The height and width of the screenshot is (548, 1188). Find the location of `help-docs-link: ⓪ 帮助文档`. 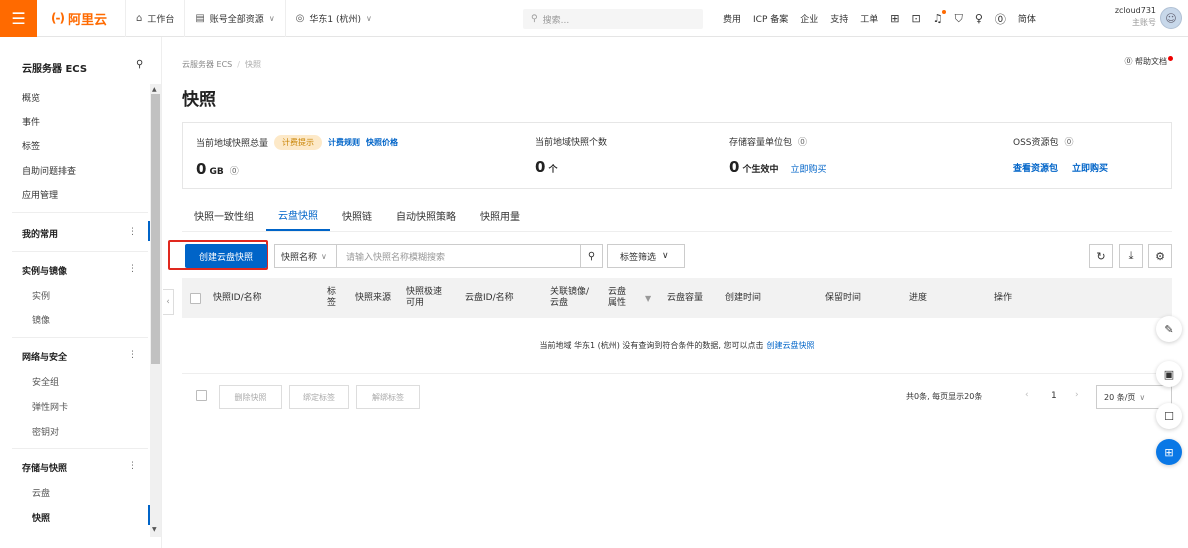

help-docs-link: ⓪ 帮助文档 is located at coordinates (1148, 61).